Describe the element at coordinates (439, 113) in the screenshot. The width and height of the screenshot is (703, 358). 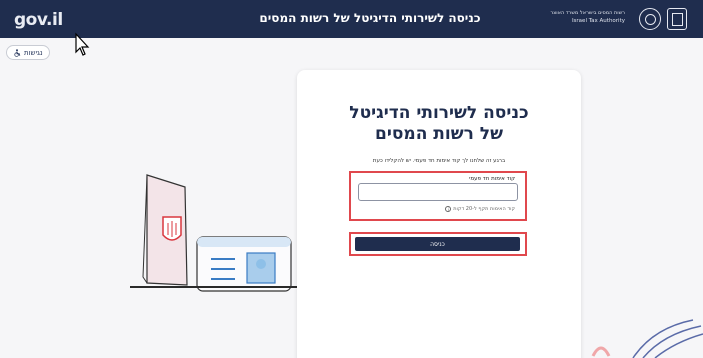
I see `login-title-line1: כניסה לשירותי הדיגיטל` at that location.